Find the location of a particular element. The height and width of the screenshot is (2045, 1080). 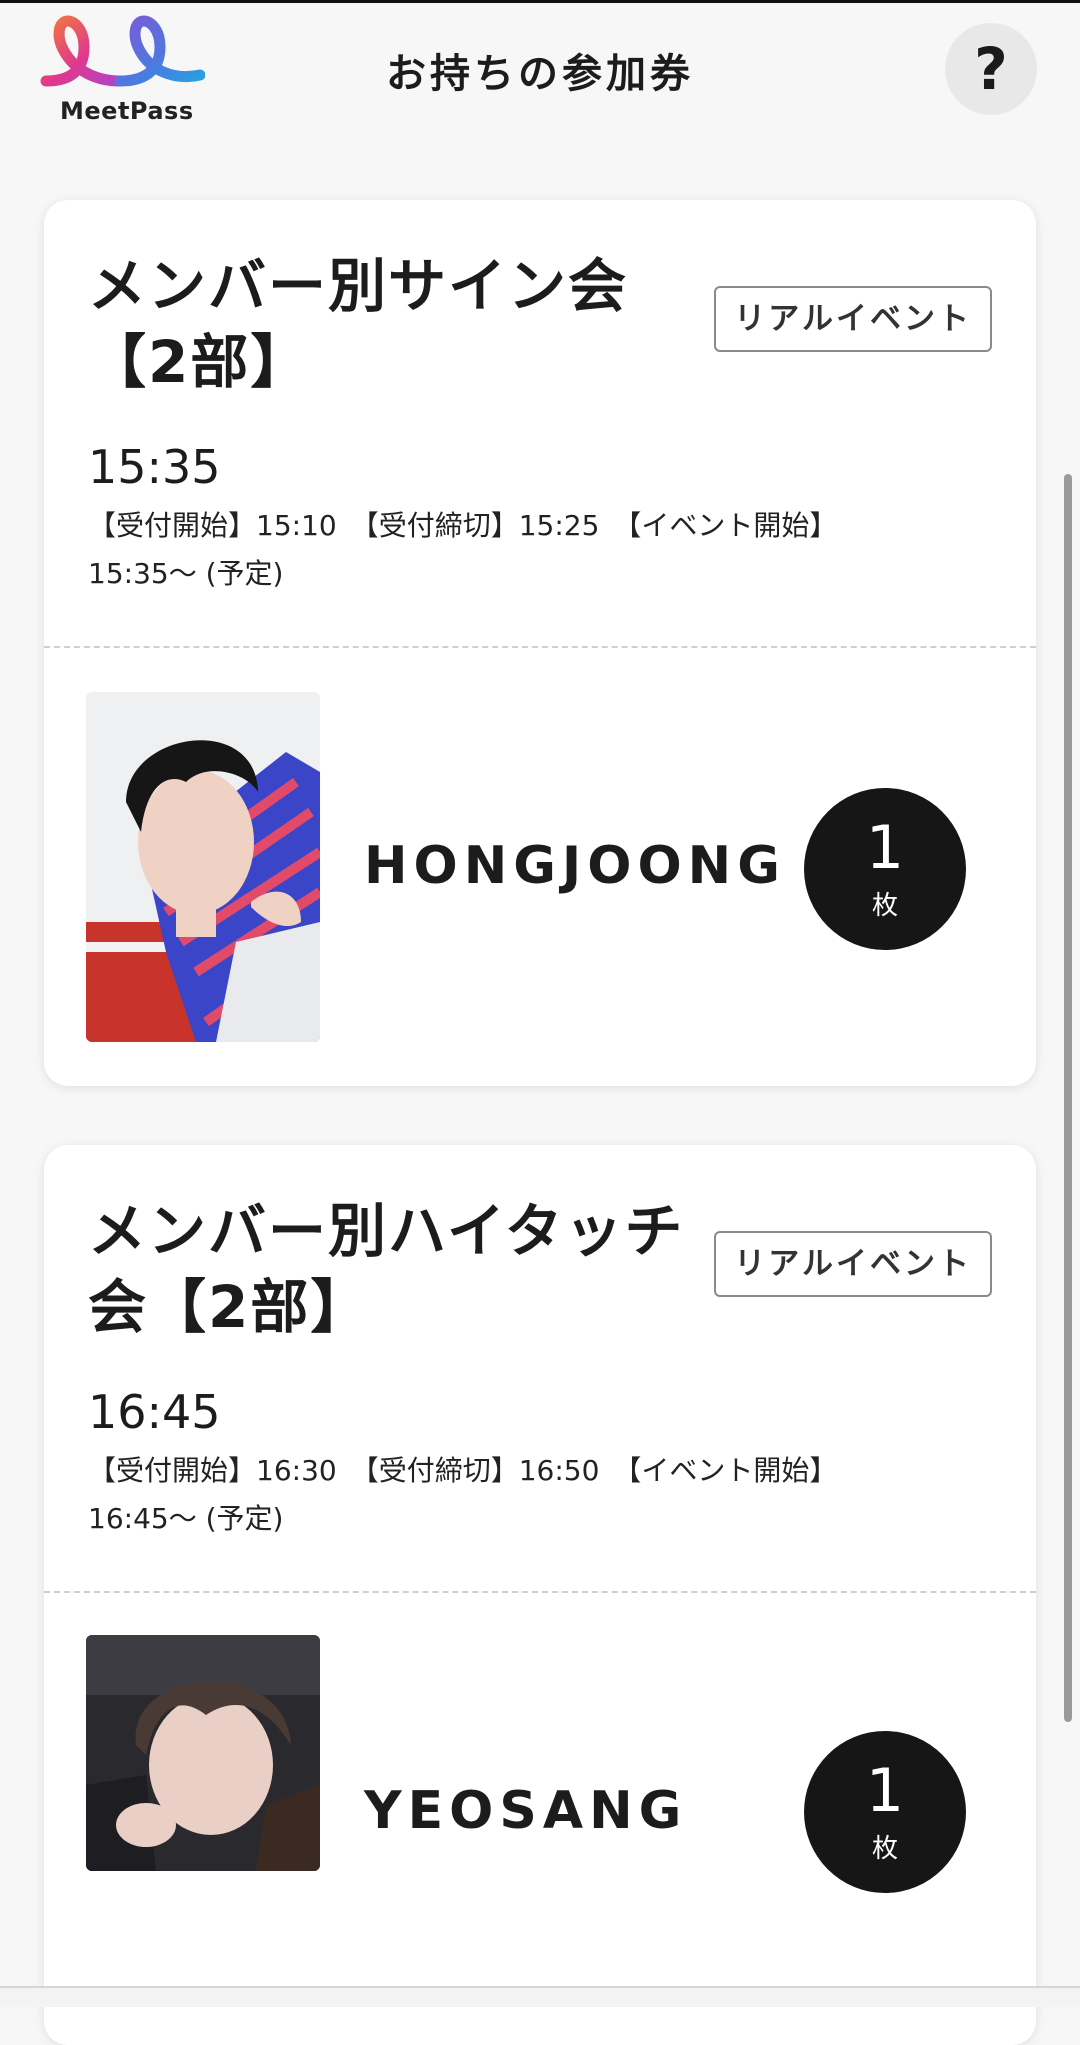

event-time: 15:35 is located at coordinates (154, 467).